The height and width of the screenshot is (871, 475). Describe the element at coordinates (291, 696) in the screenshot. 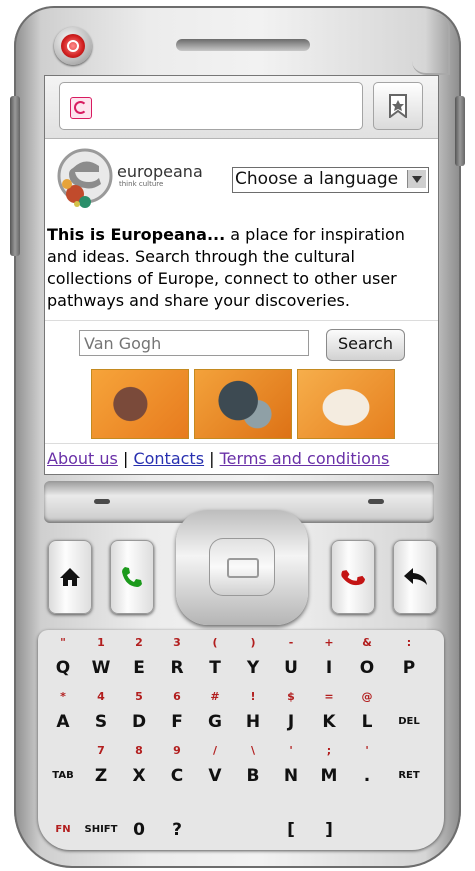

I see `key-alt-label: $` at that location.